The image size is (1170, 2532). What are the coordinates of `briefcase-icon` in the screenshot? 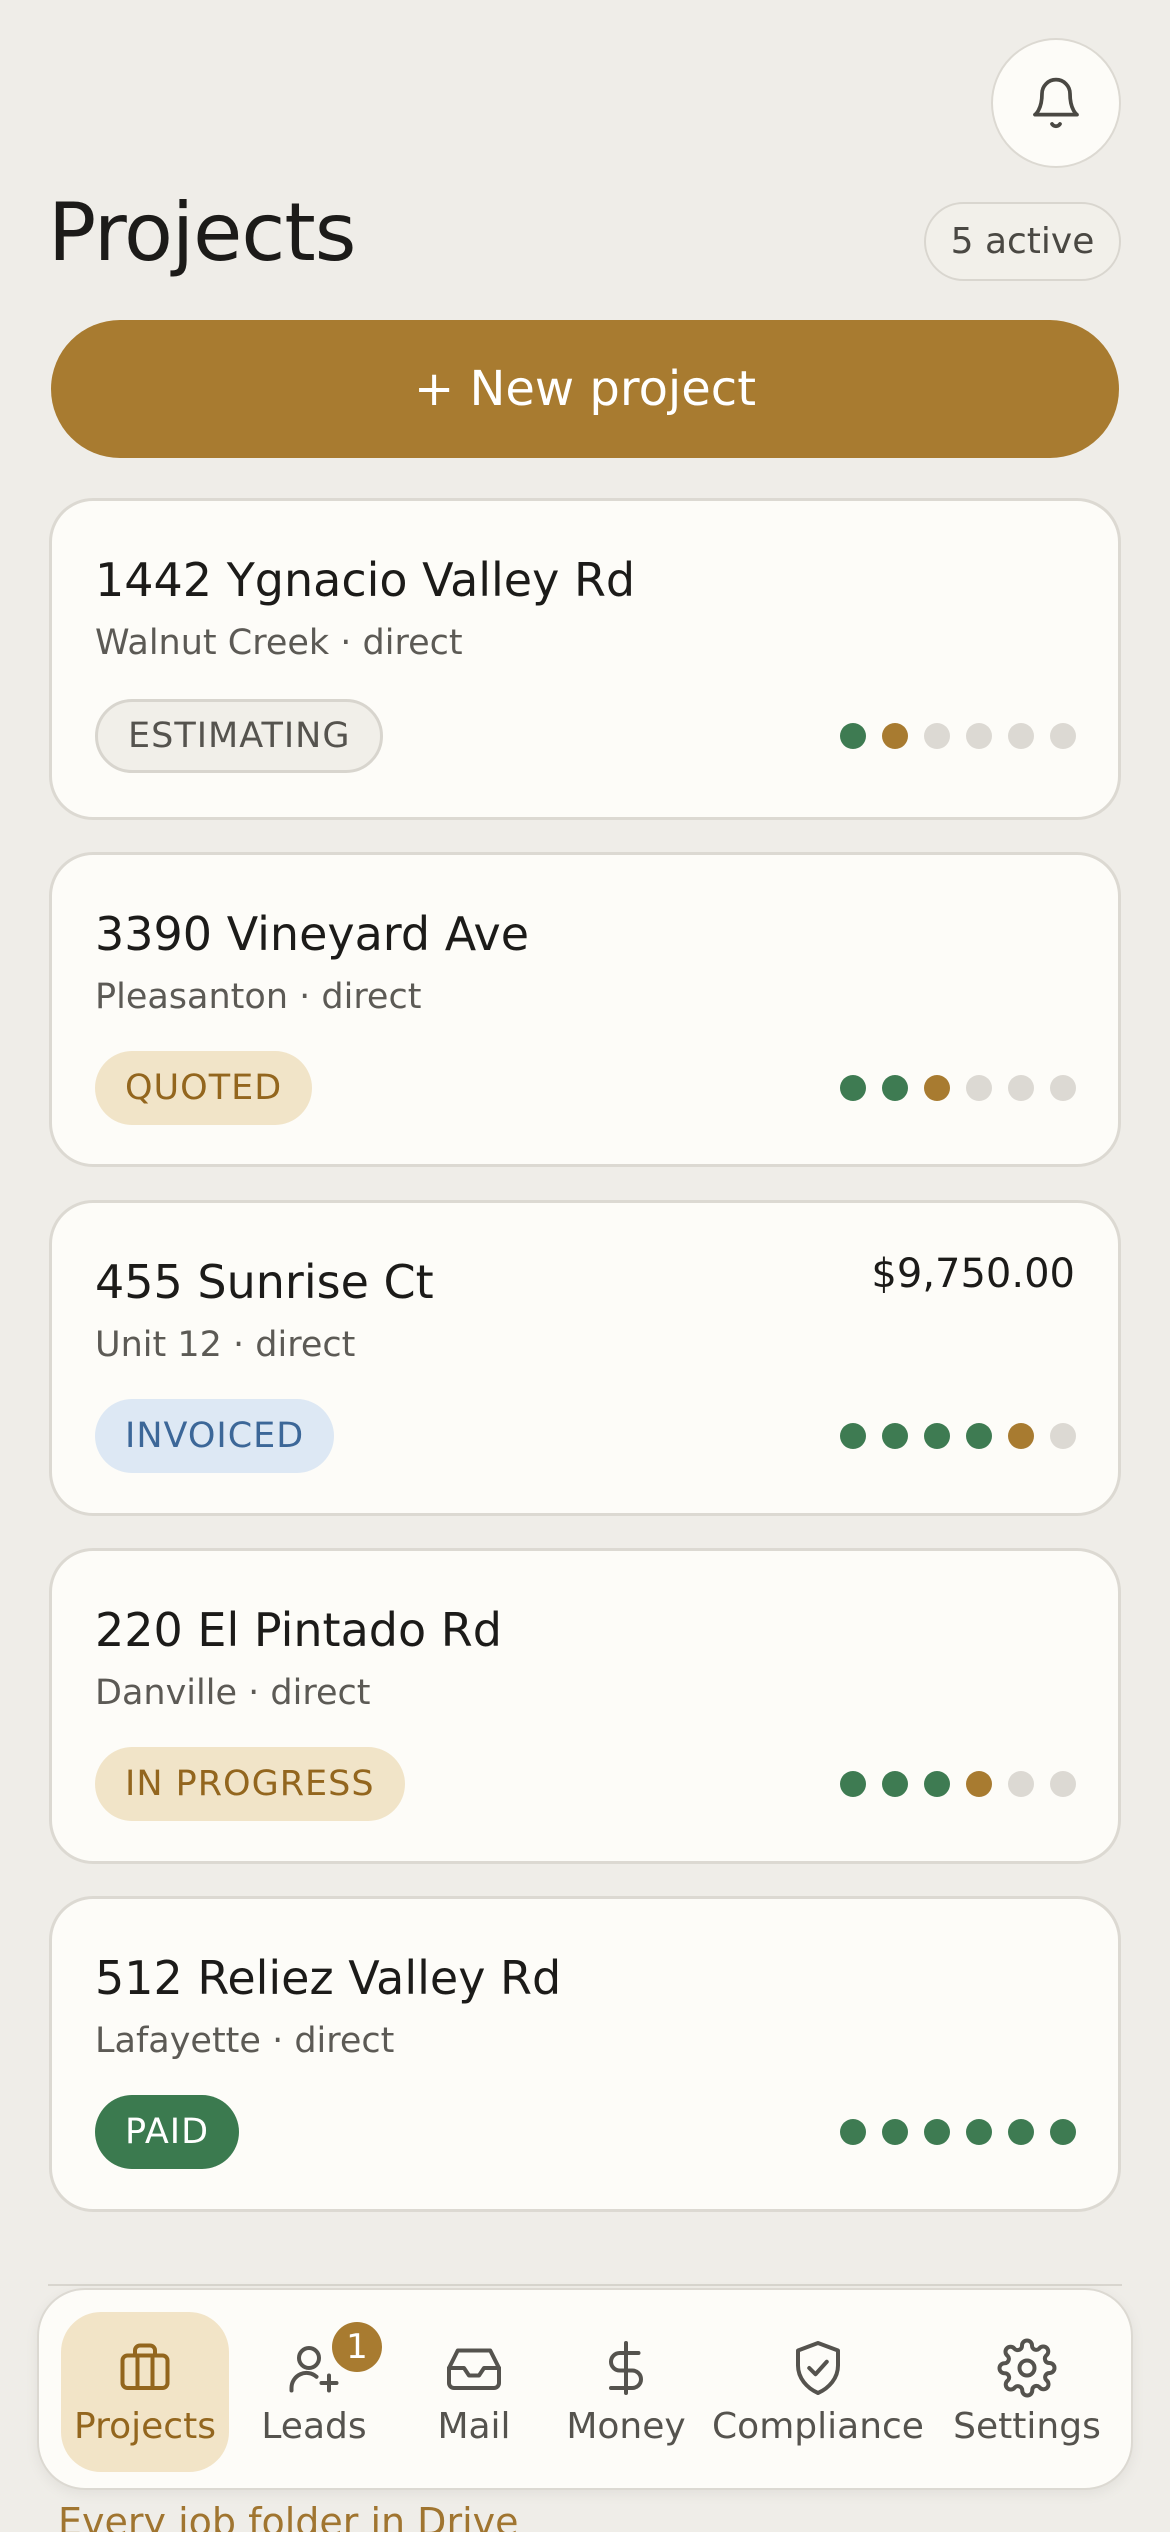 It's located at (145, 2366).